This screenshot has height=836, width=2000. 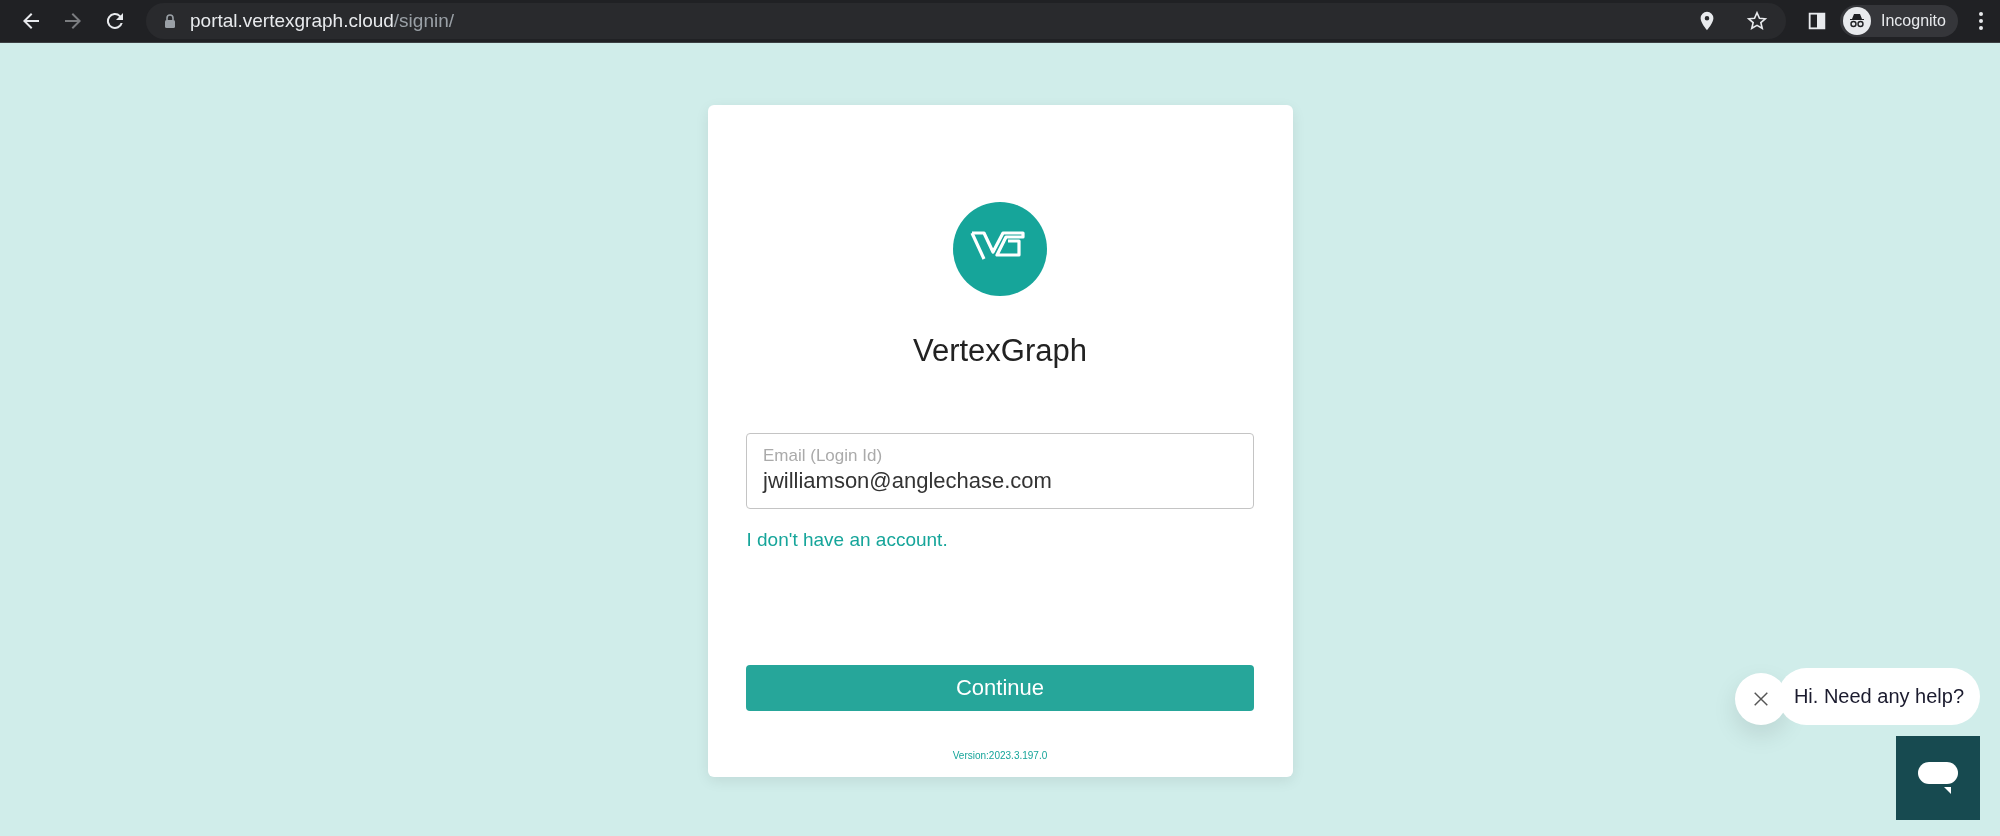 I want to click on email-field: Email (Login Id) jwilliamson@anglechase.com, so click(x=1000, y=471).